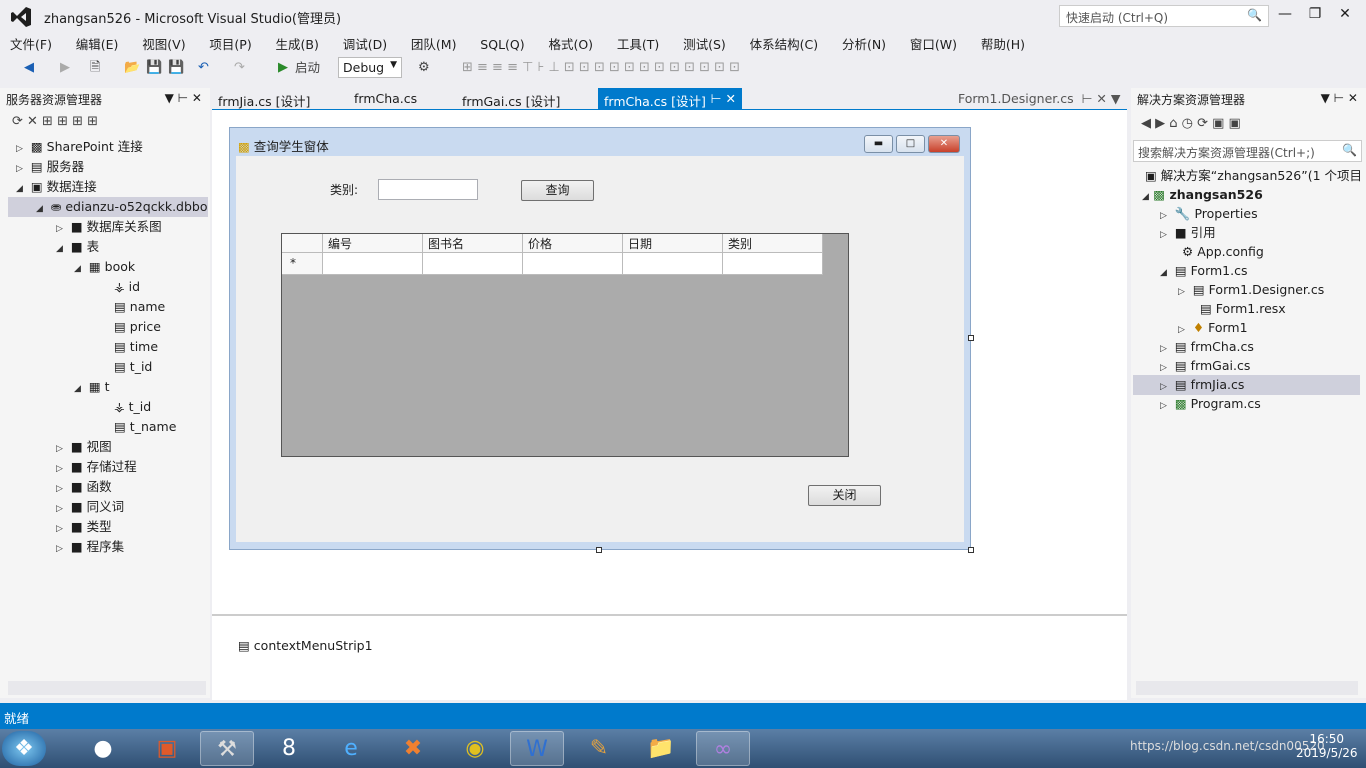 This screenshot has width=1366, height=768. What do you see at coordinates (133, 367) in the screenshot?
I see `tree-item: ▤ t_id` at bounding box center [133, 367].